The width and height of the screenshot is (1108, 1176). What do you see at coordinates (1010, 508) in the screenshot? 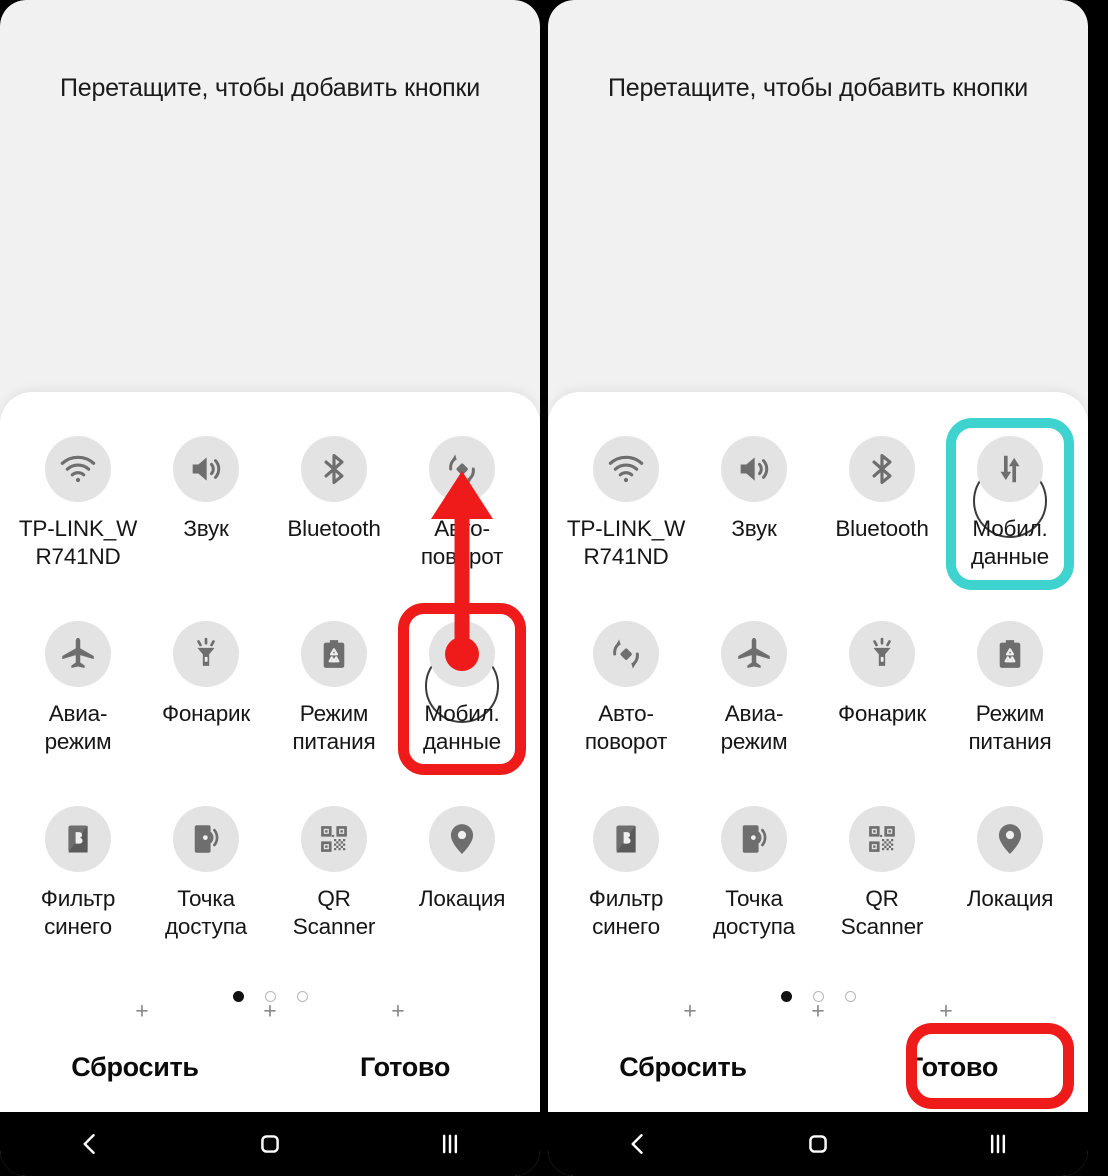
I see `quick-tile-3: Мобил. данные` at bounding box center [1010, 508].